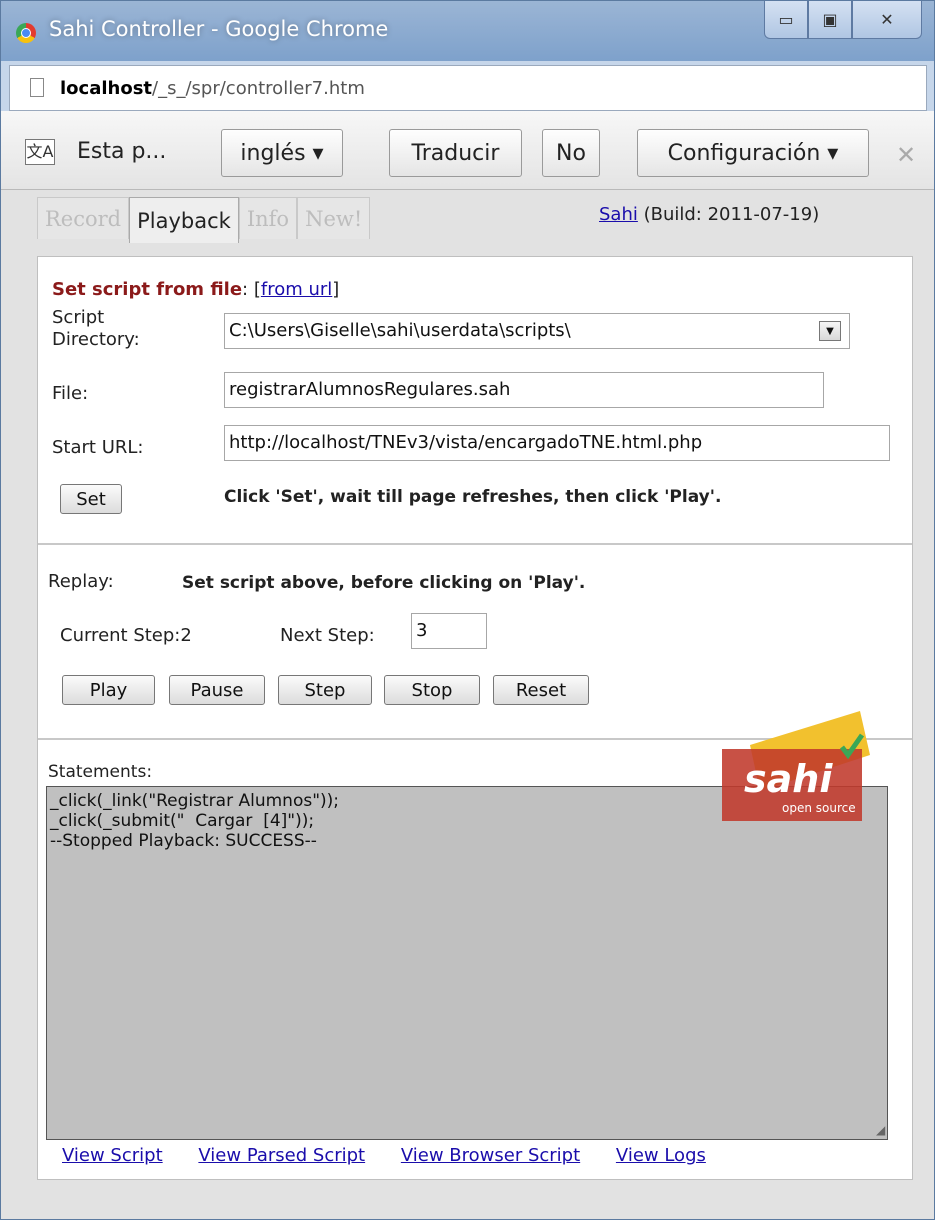  What do you see at coordinates (70, 393) in the screenshot?
I see `file-label: File:` at bounding box center [70, 393].